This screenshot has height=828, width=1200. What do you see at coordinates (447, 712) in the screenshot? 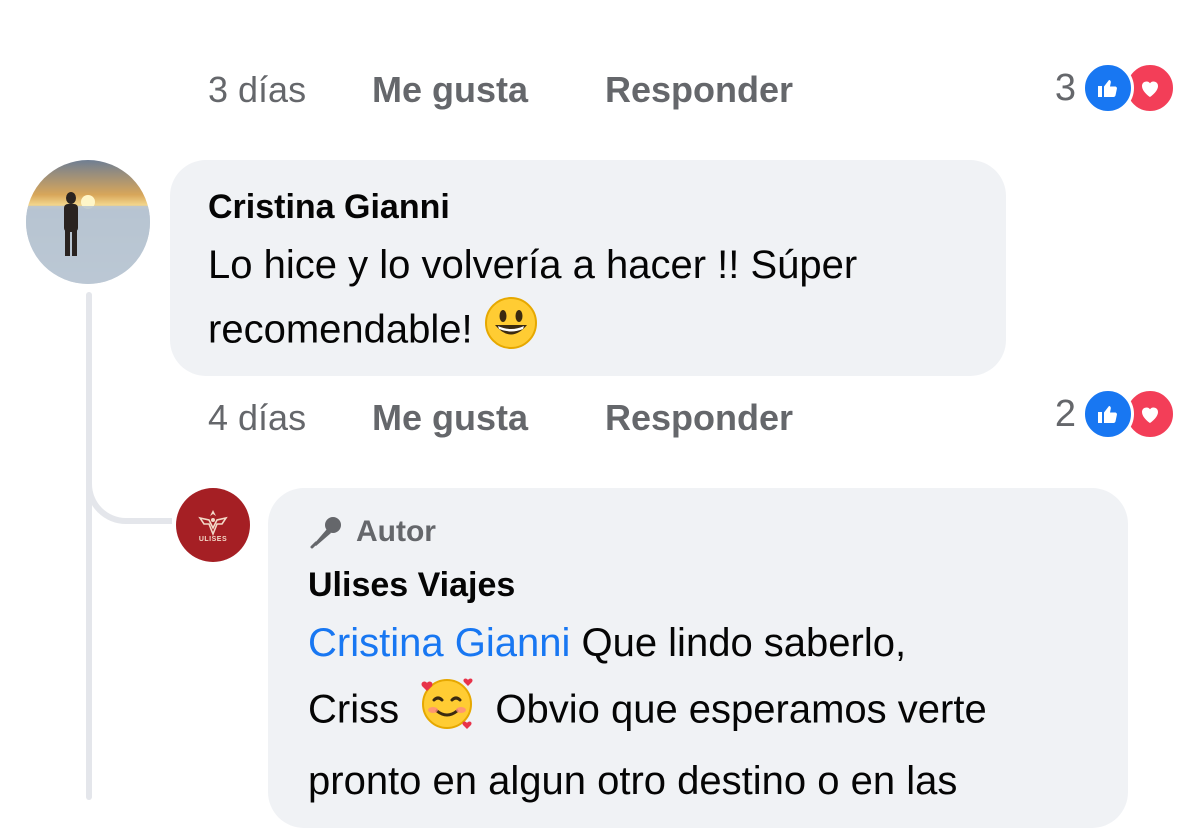
I see `smiling-face-with-hearts-icon` at bounding box center [447, 712].